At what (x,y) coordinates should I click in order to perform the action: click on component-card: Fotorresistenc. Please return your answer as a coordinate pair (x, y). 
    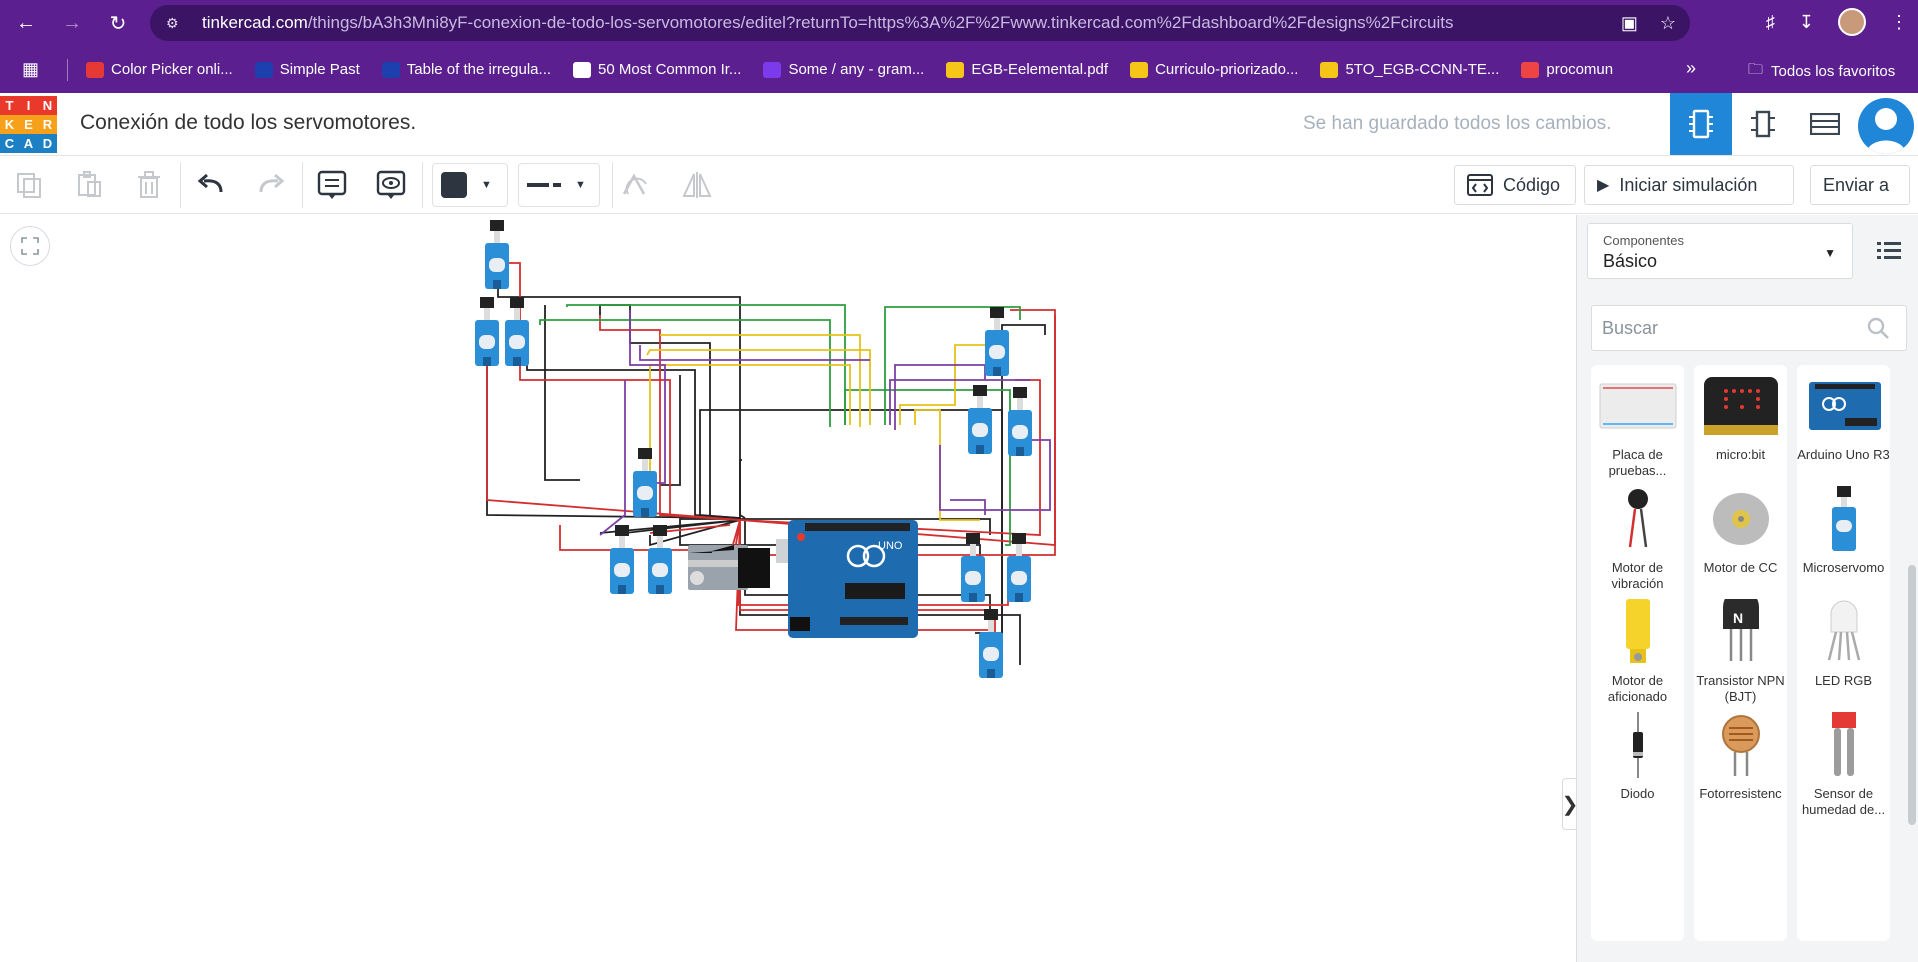
    Looking at the image, I should click on (1740, 766).